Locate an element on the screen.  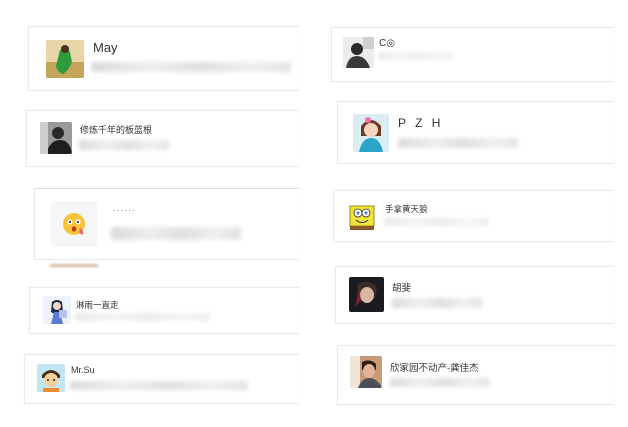
photo-man-icon is located at coordinates (366, 372).